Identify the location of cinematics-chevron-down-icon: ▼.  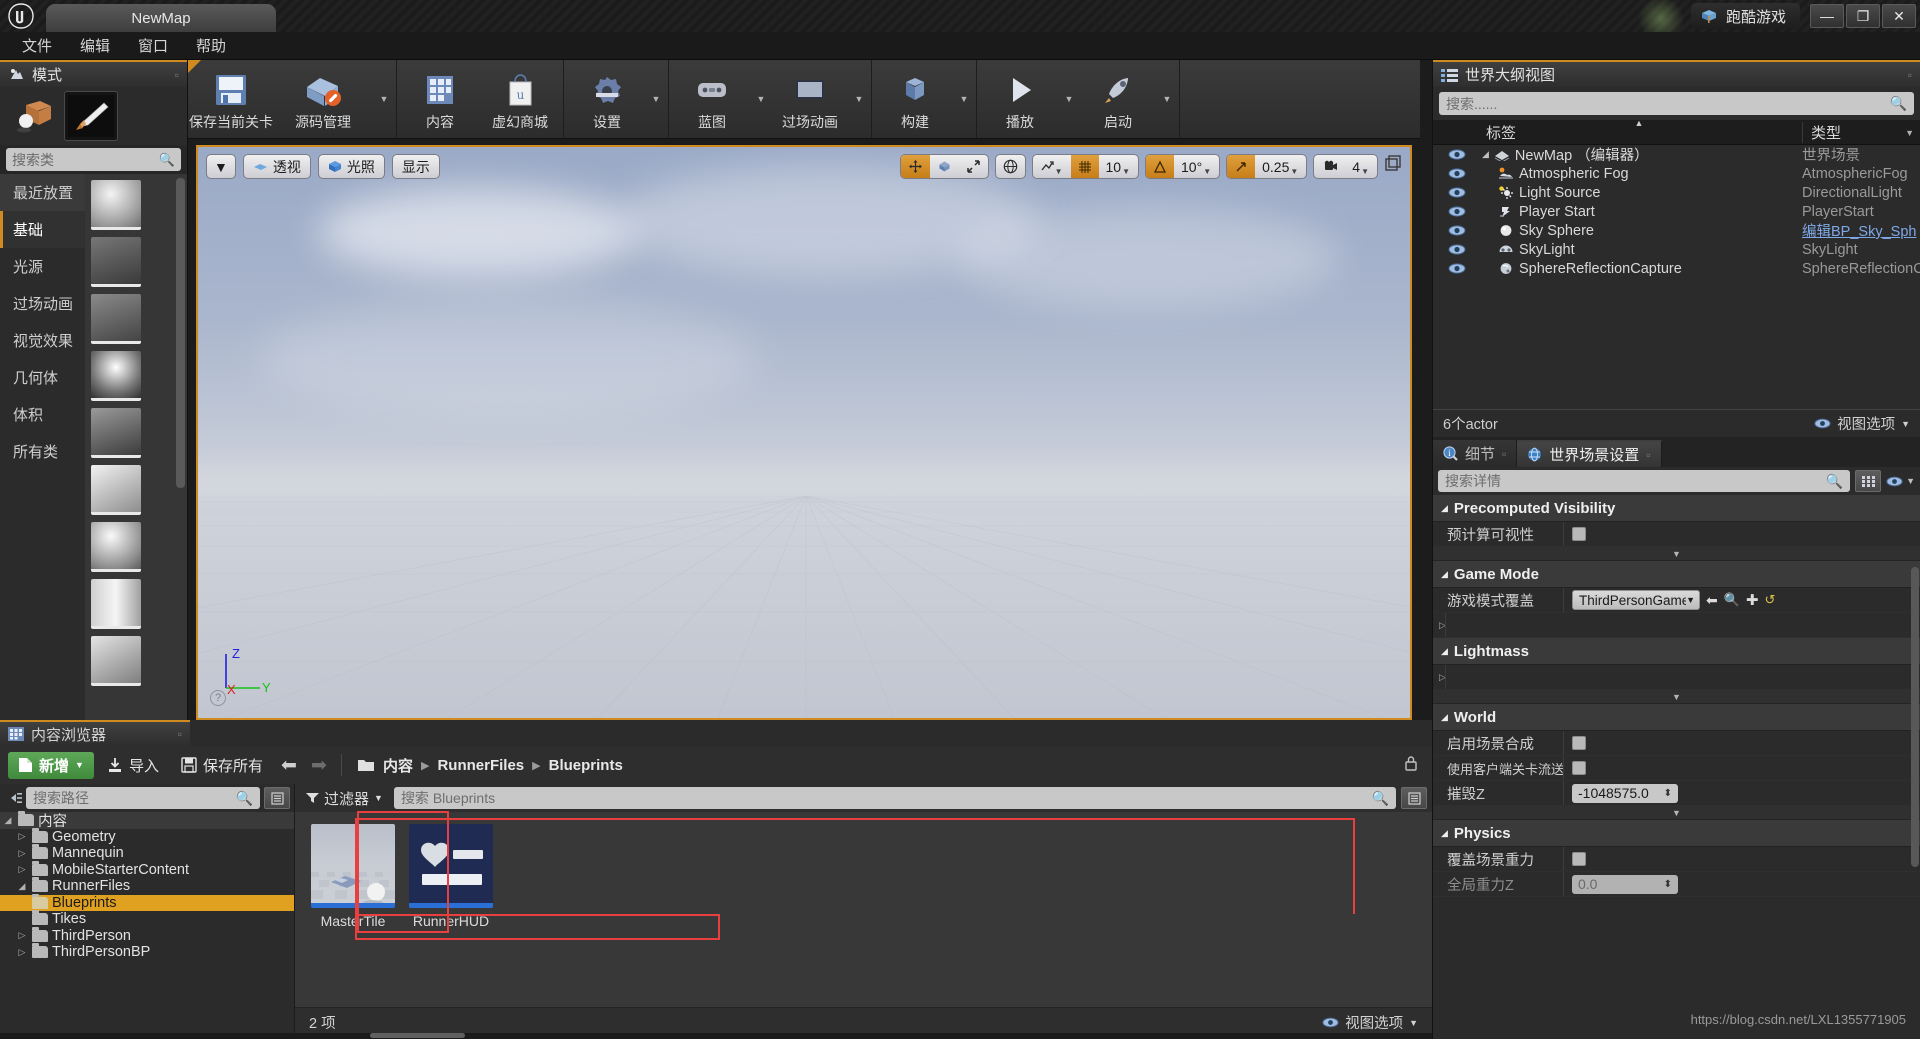
(859, 99).